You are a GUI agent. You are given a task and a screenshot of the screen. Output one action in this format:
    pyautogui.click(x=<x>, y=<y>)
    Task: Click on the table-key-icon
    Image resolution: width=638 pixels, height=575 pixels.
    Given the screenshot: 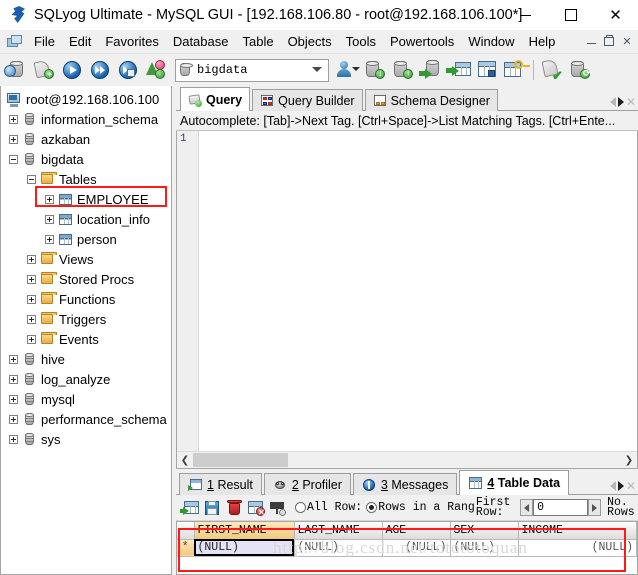 What is the action you would take?
    pyautogui.click(x=515, y=70)
    